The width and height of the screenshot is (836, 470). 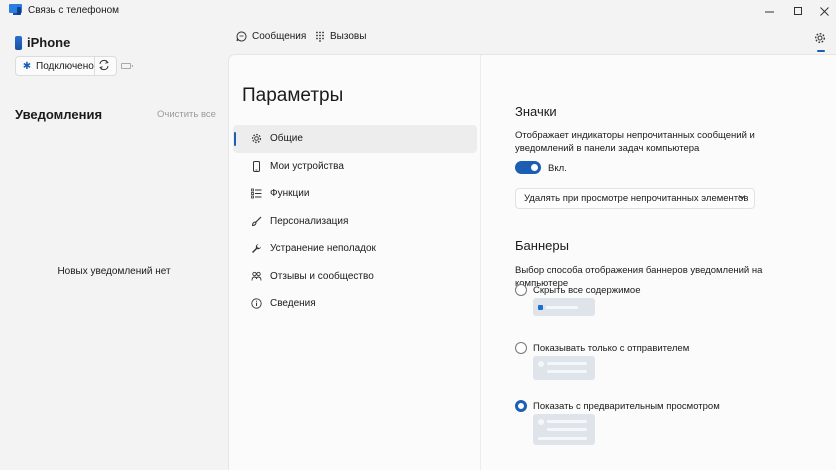 I want to click on settings-nav-personalization: Персонализация, so click(x=355, y=222).